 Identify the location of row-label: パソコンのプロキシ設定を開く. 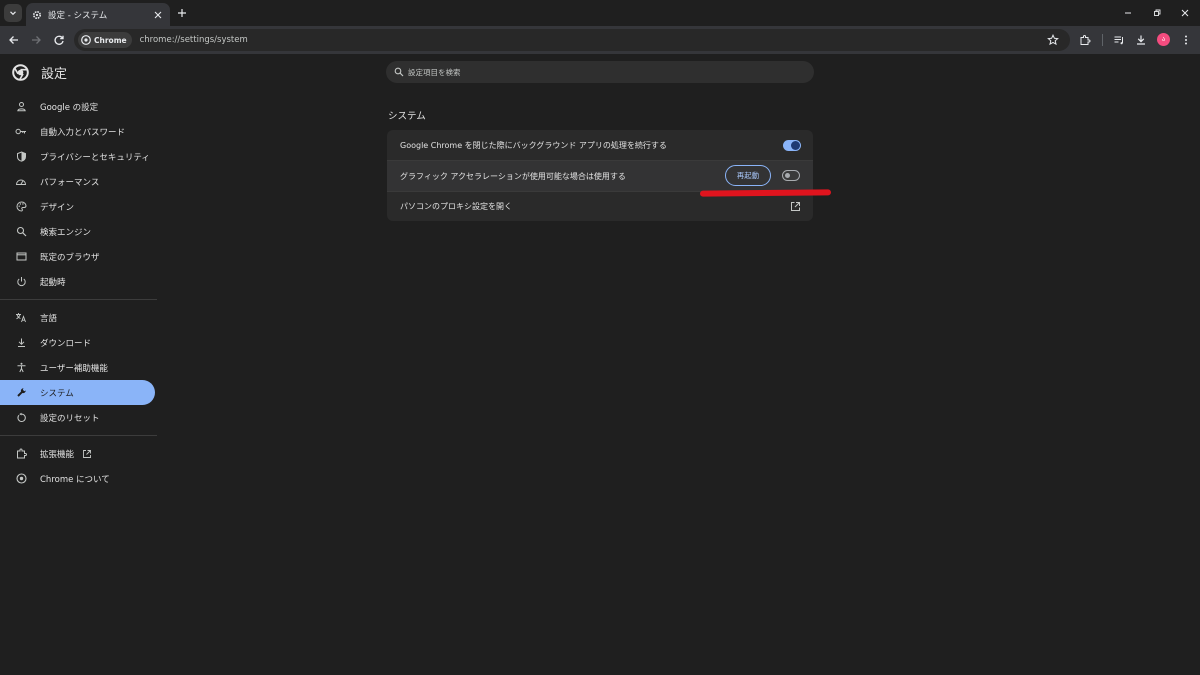
(456, 206).